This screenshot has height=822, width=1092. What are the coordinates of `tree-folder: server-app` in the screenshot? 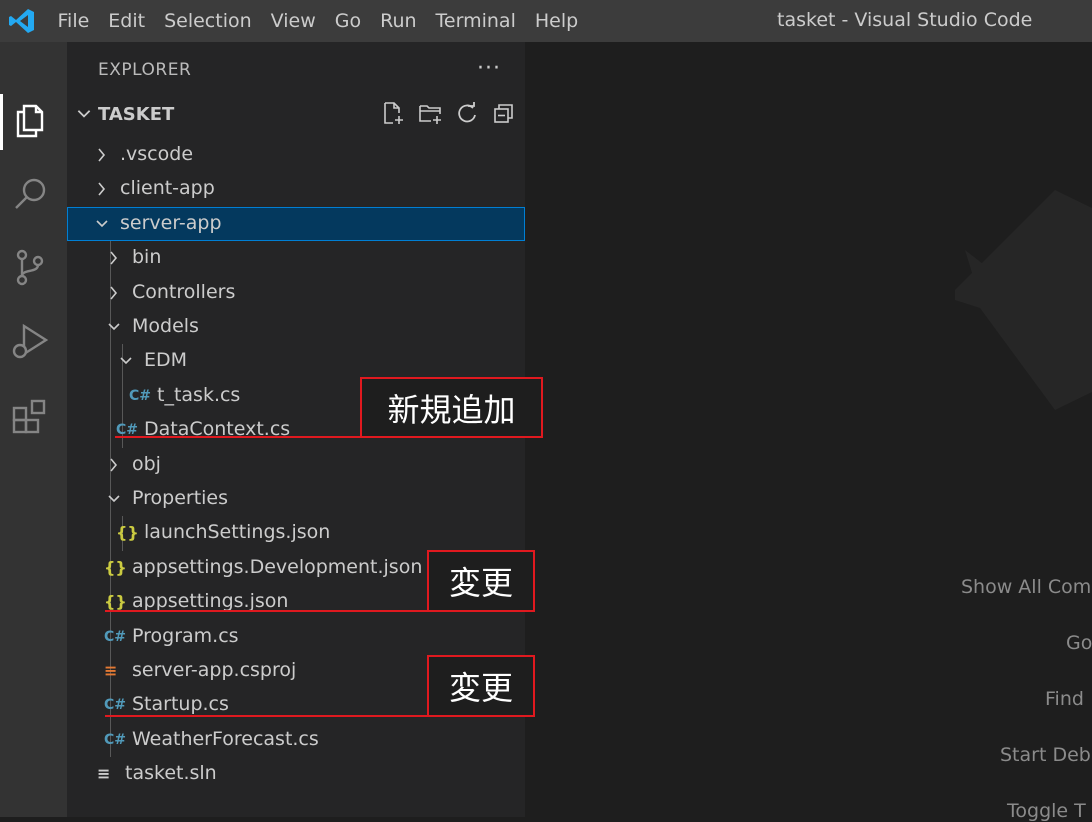 It's located at (296, 223).